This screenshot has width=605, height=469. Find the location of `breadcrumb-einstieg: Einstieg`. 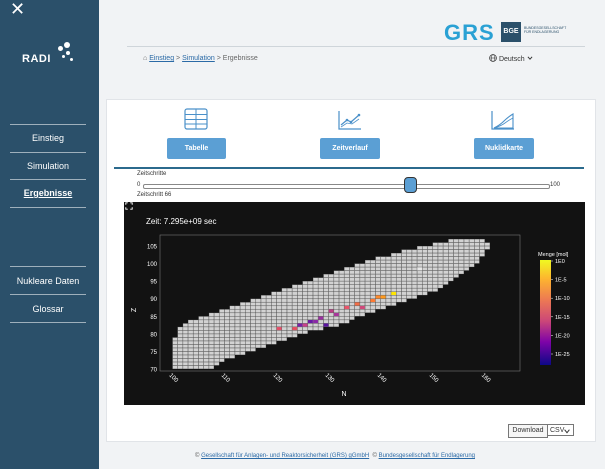

breadcrumb-einstieg: Einstieg is located at coordinates (161, 58).